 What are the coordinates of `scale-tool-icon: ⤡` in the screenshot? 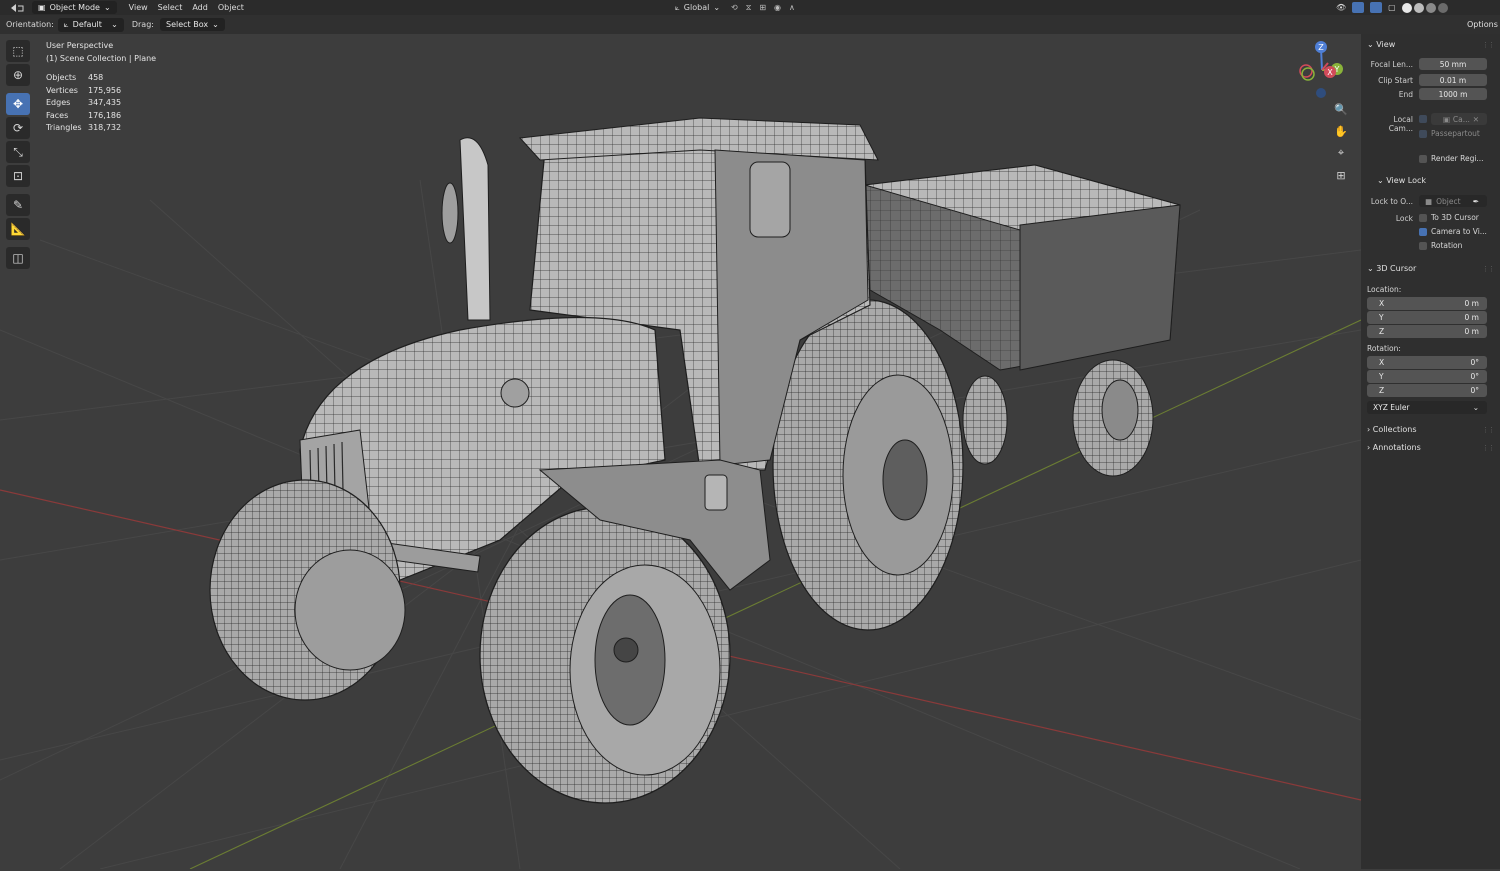 It's located at (18, 152).